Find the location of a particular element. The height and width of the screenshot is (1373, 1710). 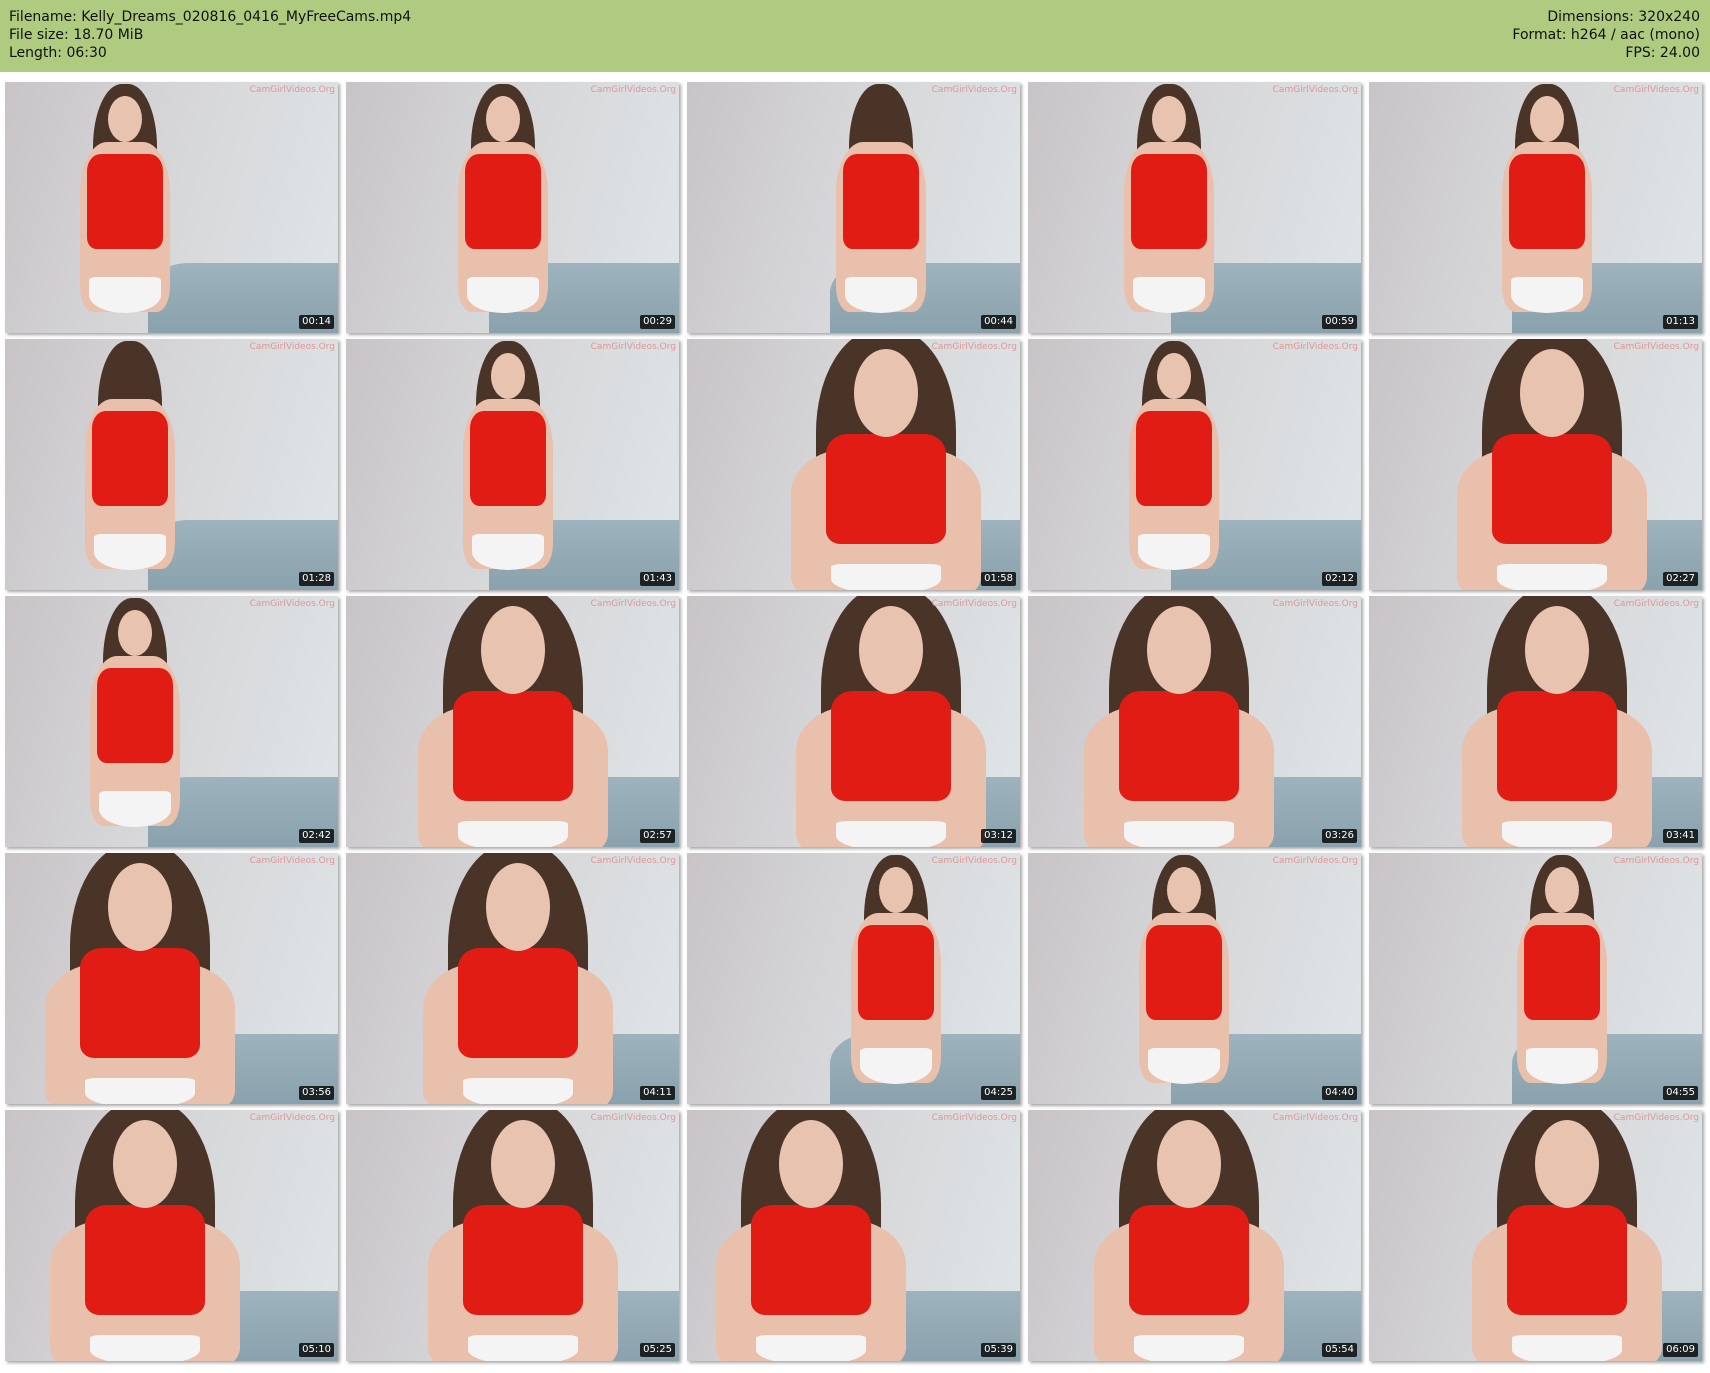

video-thumbnail: CamGirlVideos.Org 02:12 is located at coordinates (1194, 464).